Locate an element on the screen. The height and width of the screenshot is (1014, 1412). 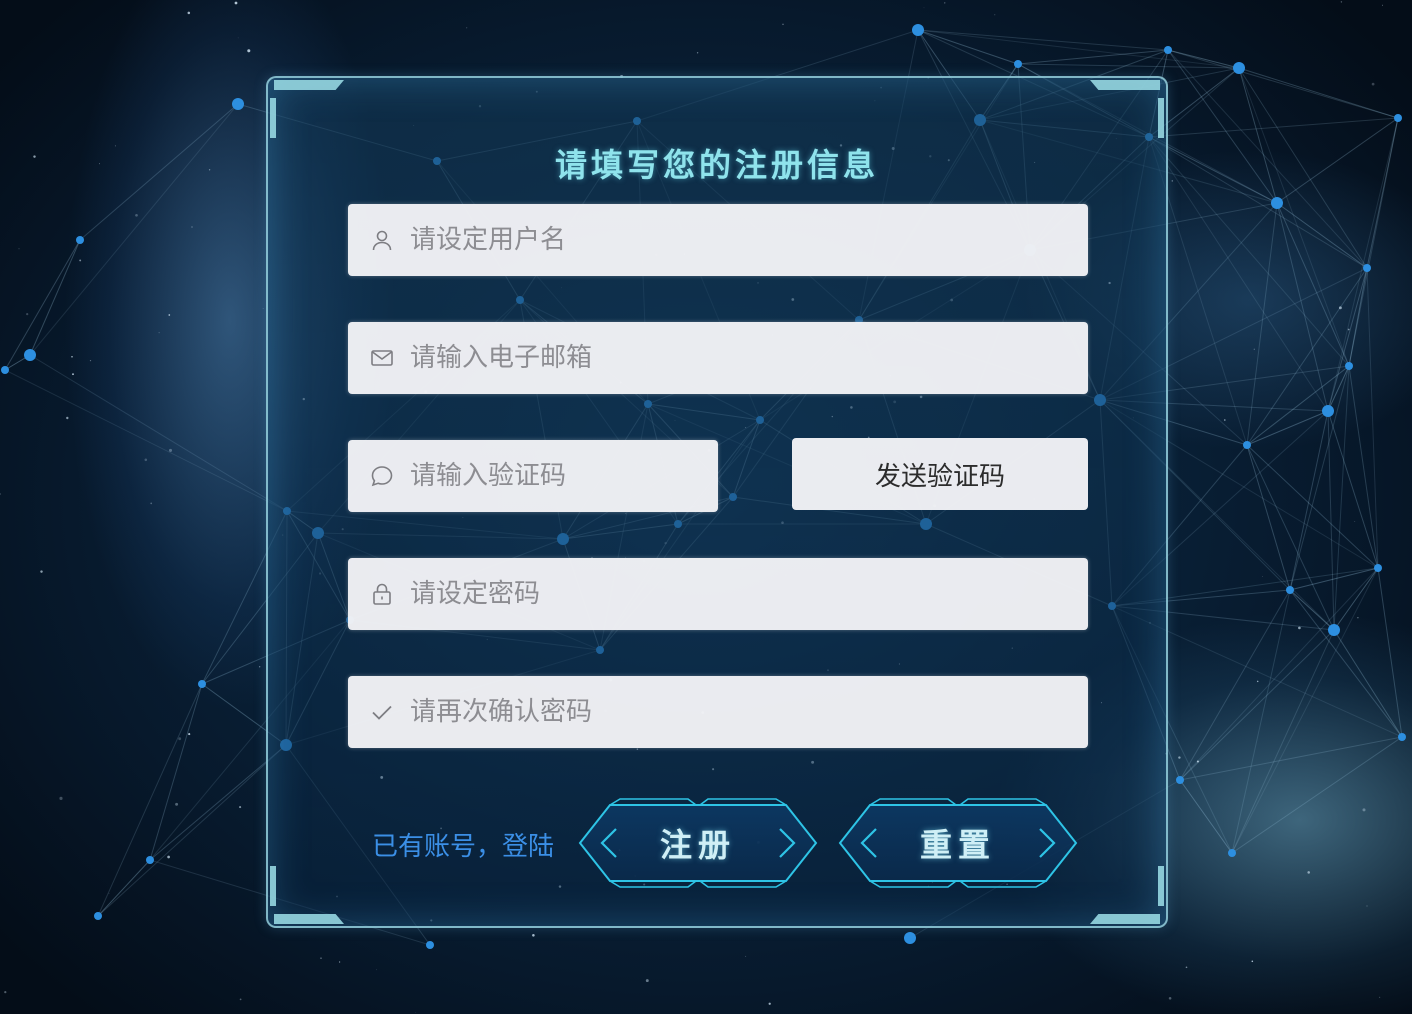
verification-code-input is located at coordinates (563, 476).